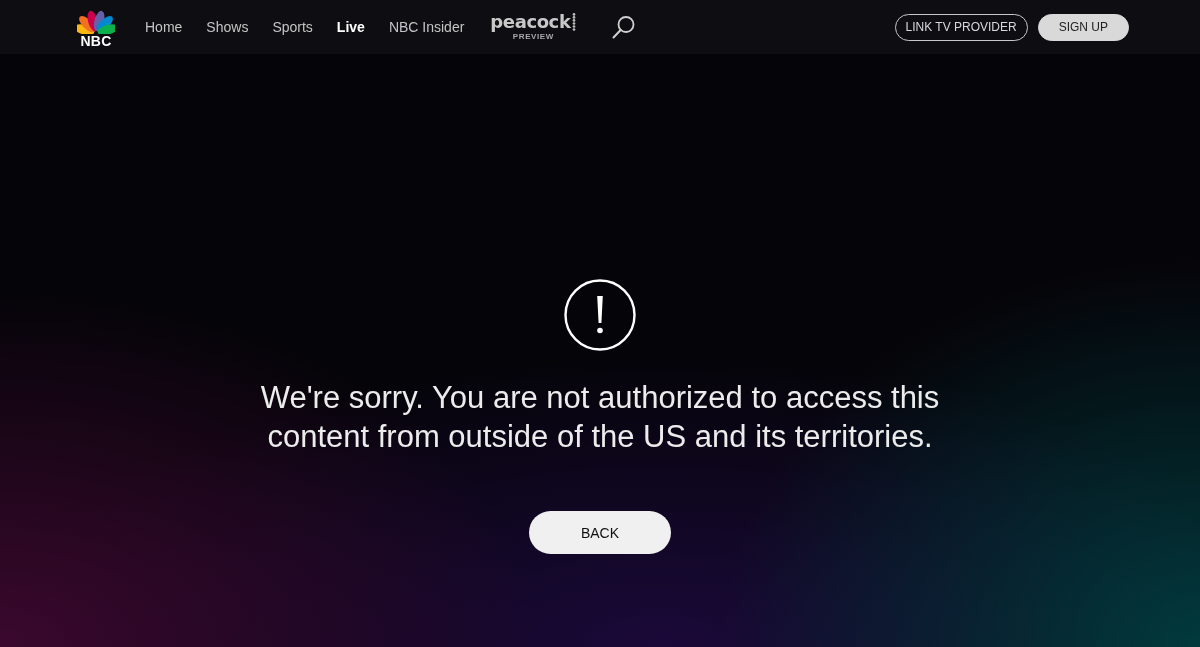 This screenshot has width=1200, height=647. Describe the element at coordinates (530, 22) in the screenshot. I see `wordmark-link: peacock` at that location.